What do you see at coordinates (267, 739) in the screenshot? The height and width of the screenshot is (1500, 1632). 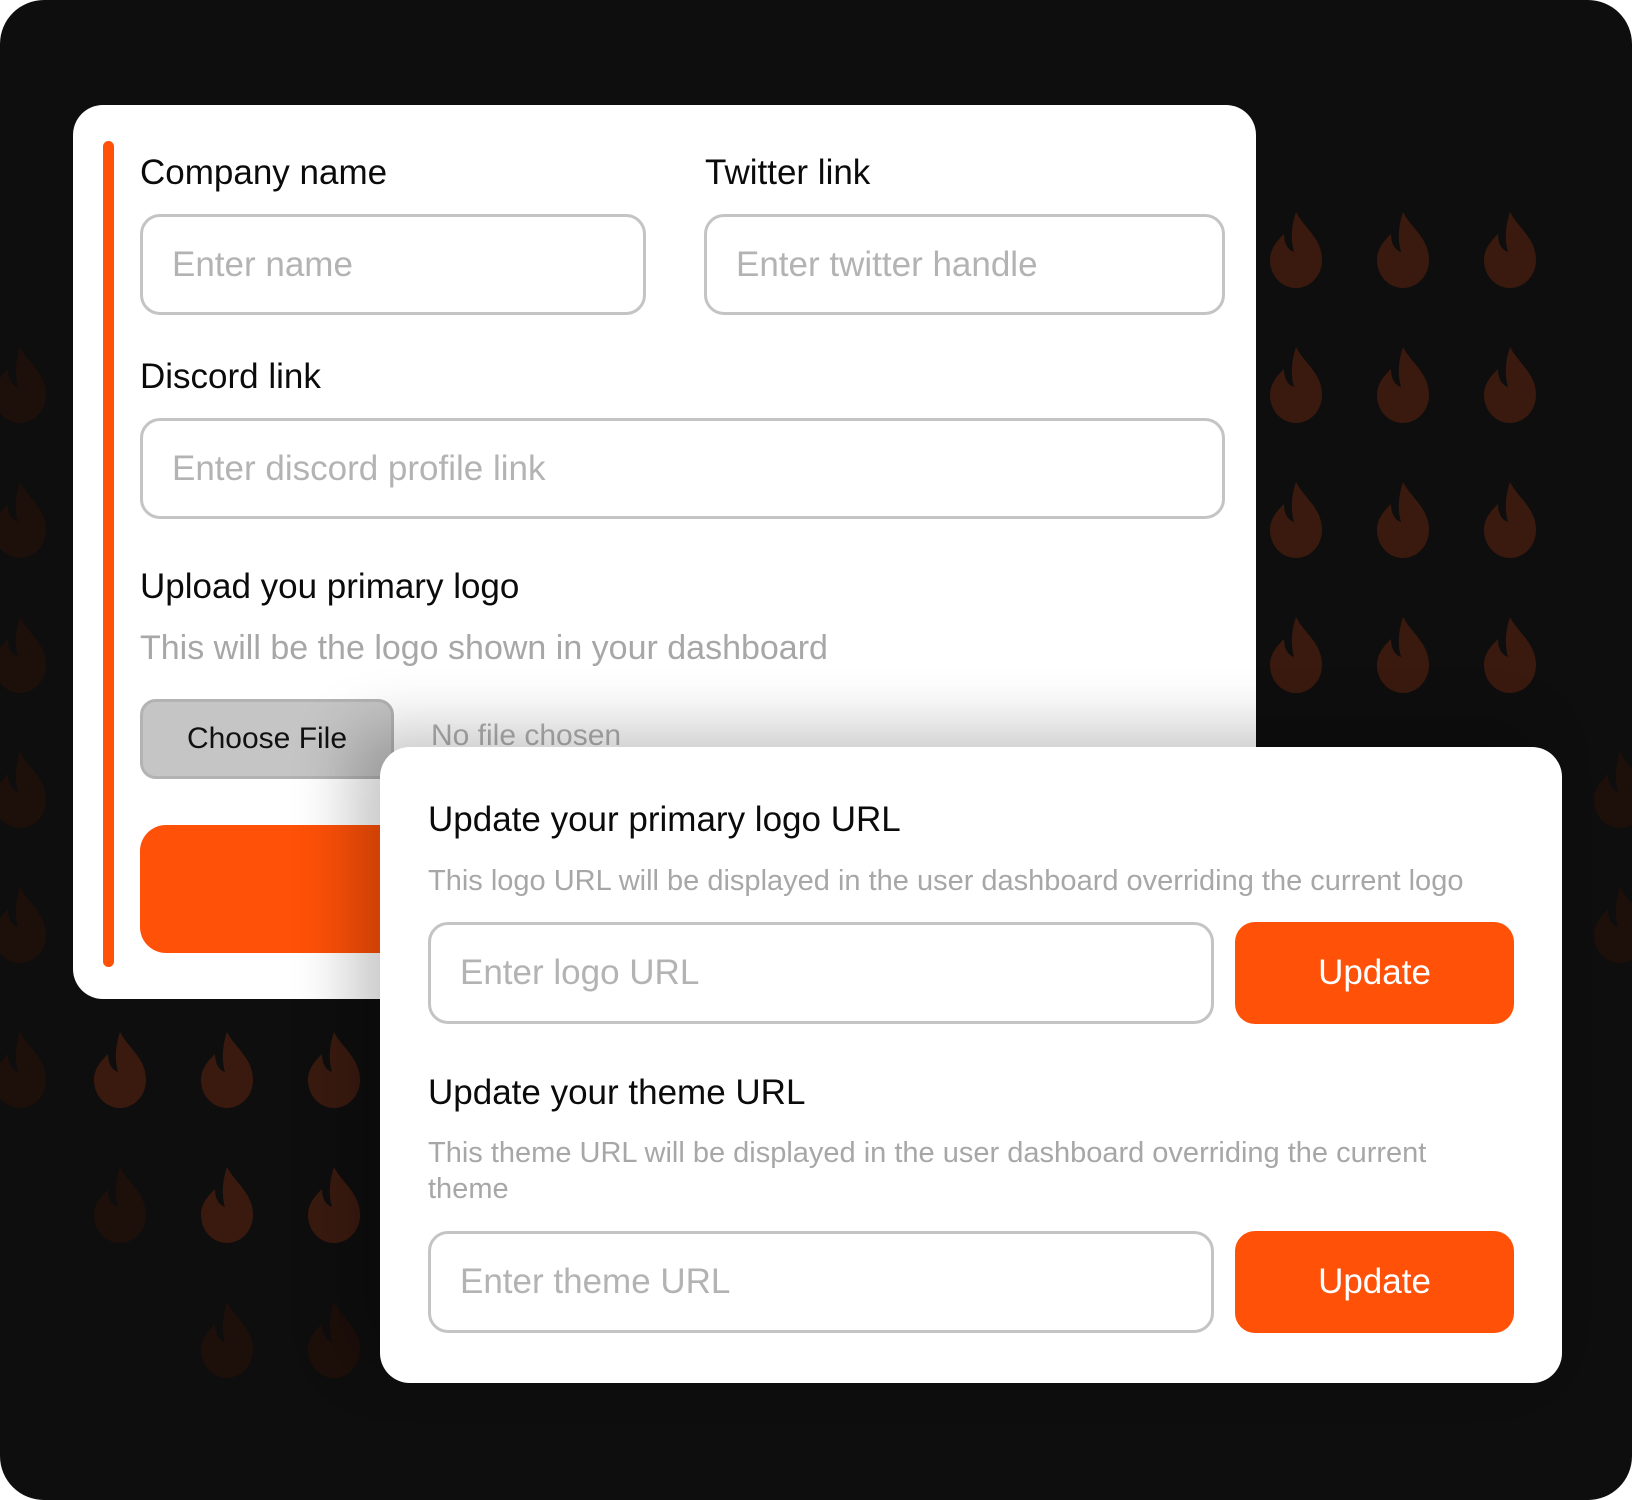 I see `choose-file-button: Choose File` at bounding box center [267, 739].